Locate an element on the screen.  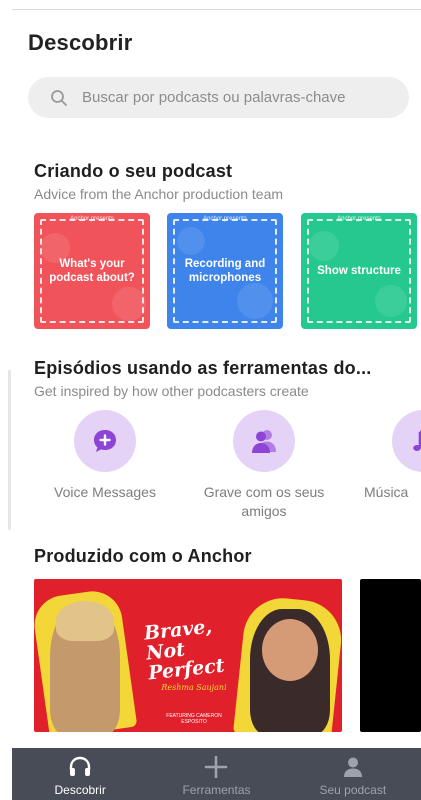
advice-card-show-structure: Anchor presents Show structure is located at coordinates (359, 271).